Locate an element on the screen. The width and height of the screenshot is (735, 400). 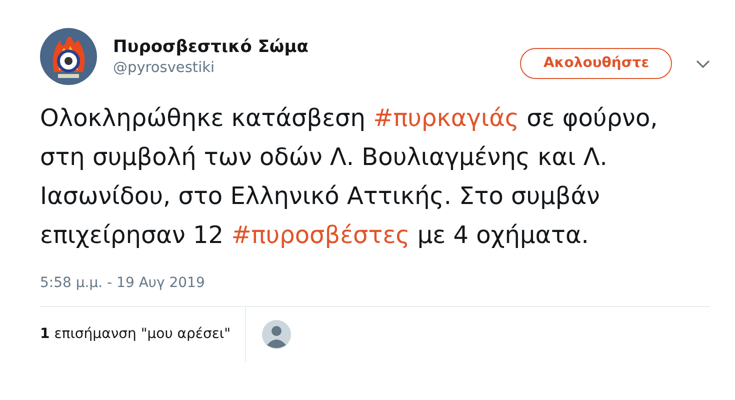
hashtag-link: #πυροσβέστες is located at coordinates (320, 235).